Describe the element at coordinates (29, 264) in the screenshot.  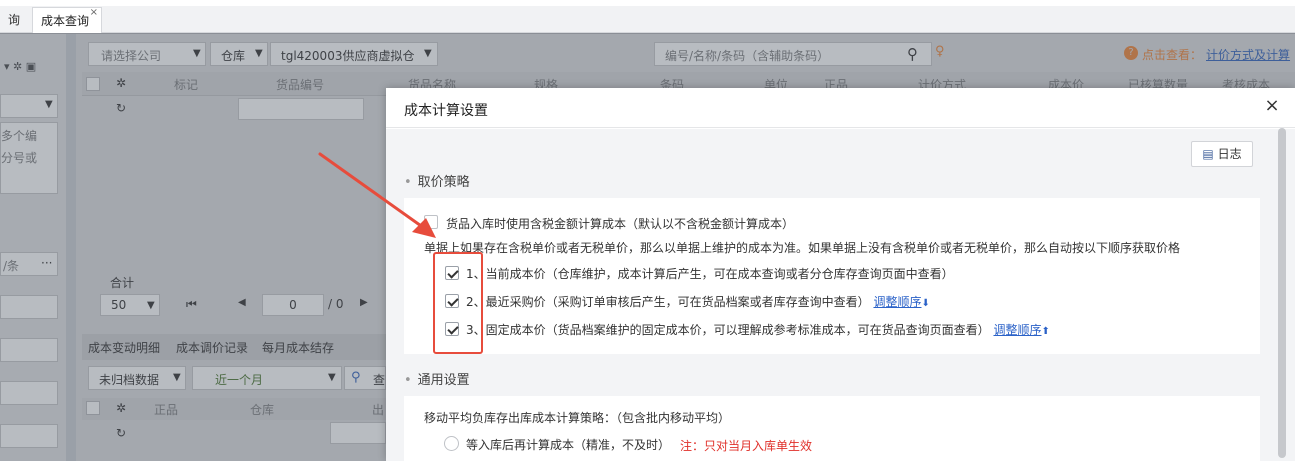
I see `left-input: /条 ···` at that location.